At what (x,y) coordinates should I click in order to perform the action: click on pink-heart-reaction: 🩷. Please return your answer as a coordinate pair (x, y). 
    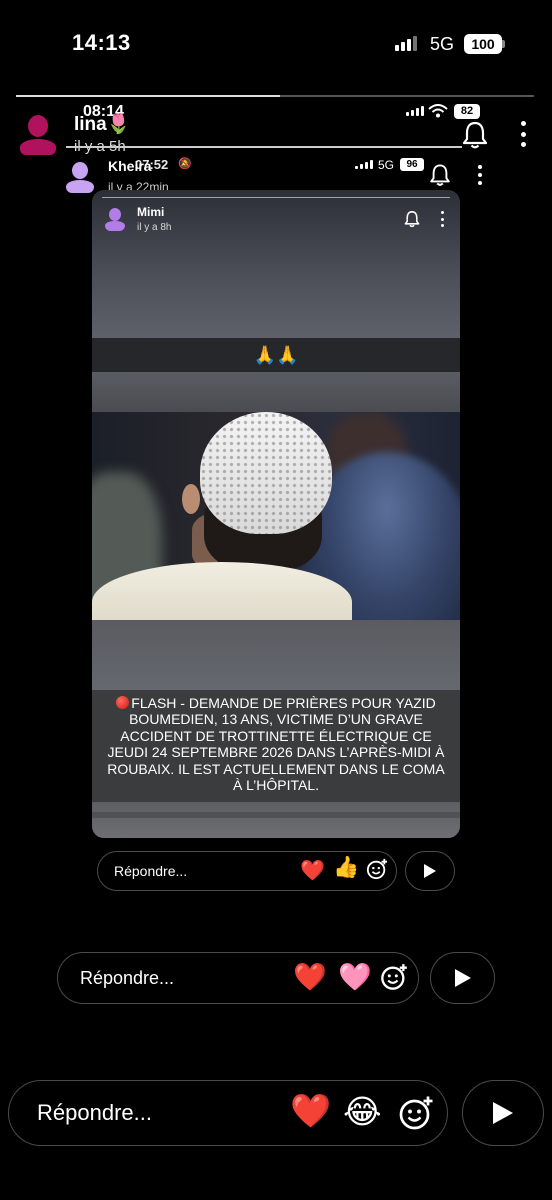
    Looking at the image, I should click on (355, 977).